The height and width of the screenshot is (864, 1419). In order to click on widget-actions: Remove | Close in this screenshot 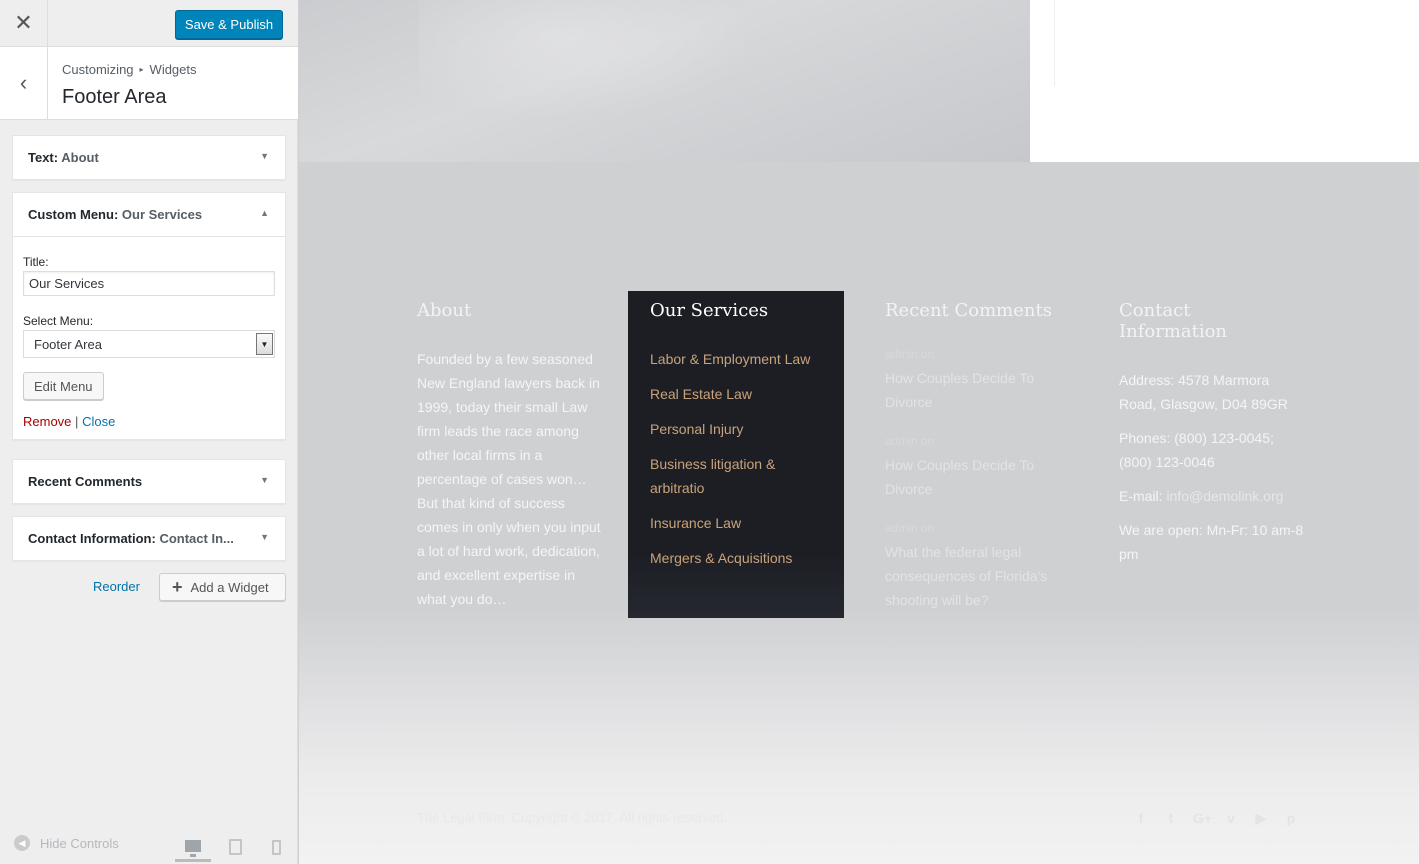, I will do `click(149, 421)`.